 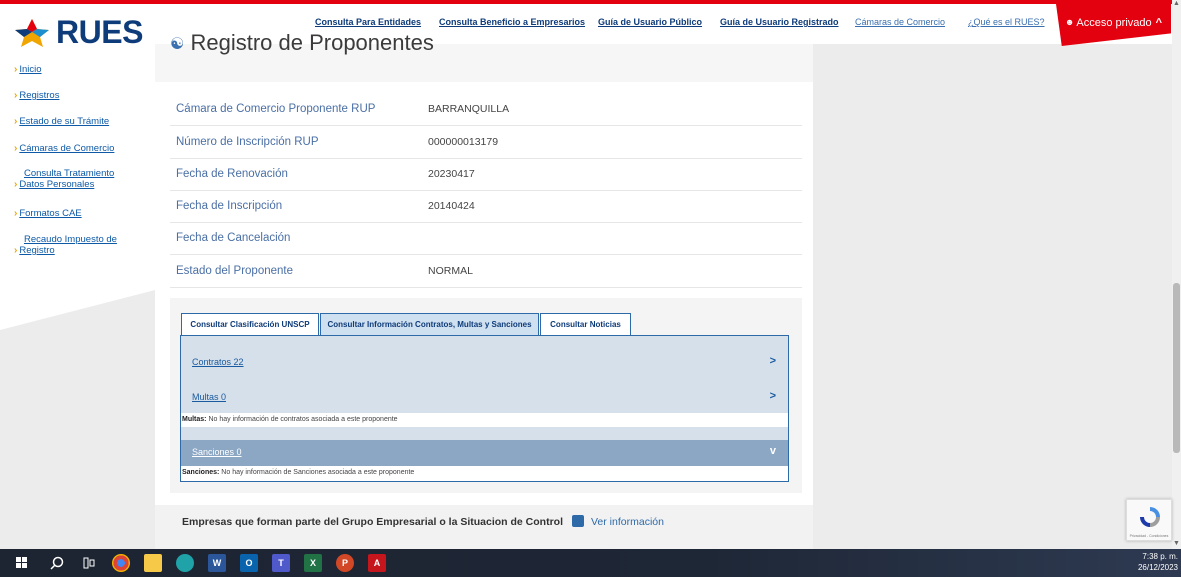 I want to click on windows-icon, so click(x=22, y=563).